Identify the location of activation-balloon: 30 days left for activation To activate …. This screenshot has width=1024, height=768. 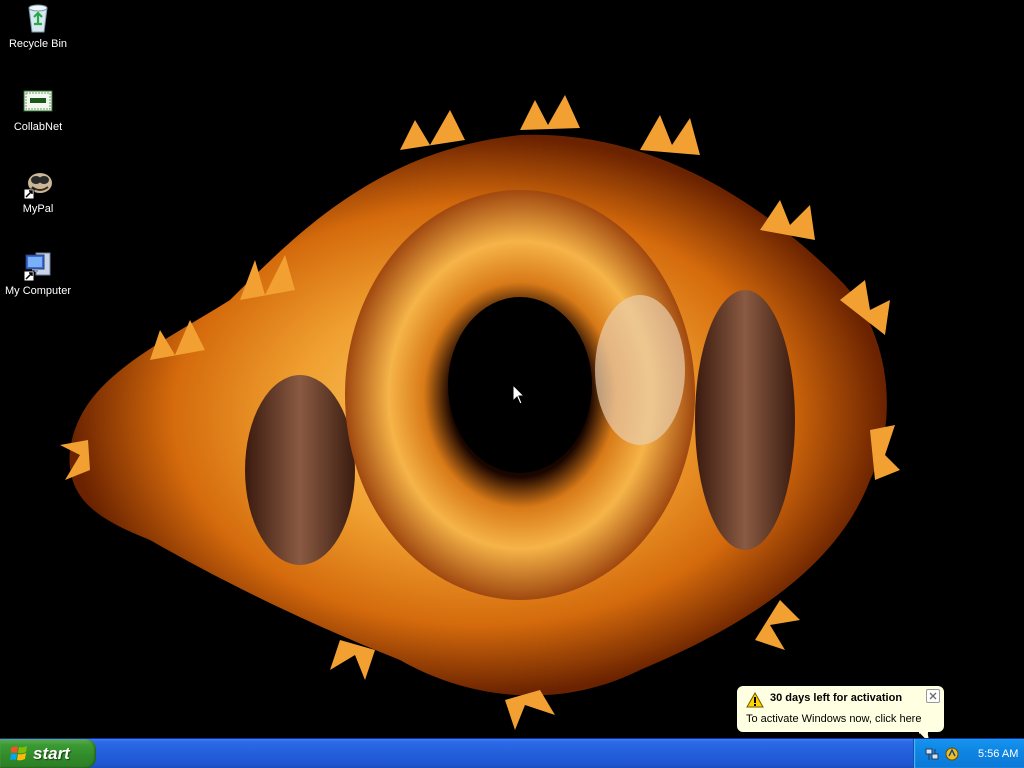
(840, 709).